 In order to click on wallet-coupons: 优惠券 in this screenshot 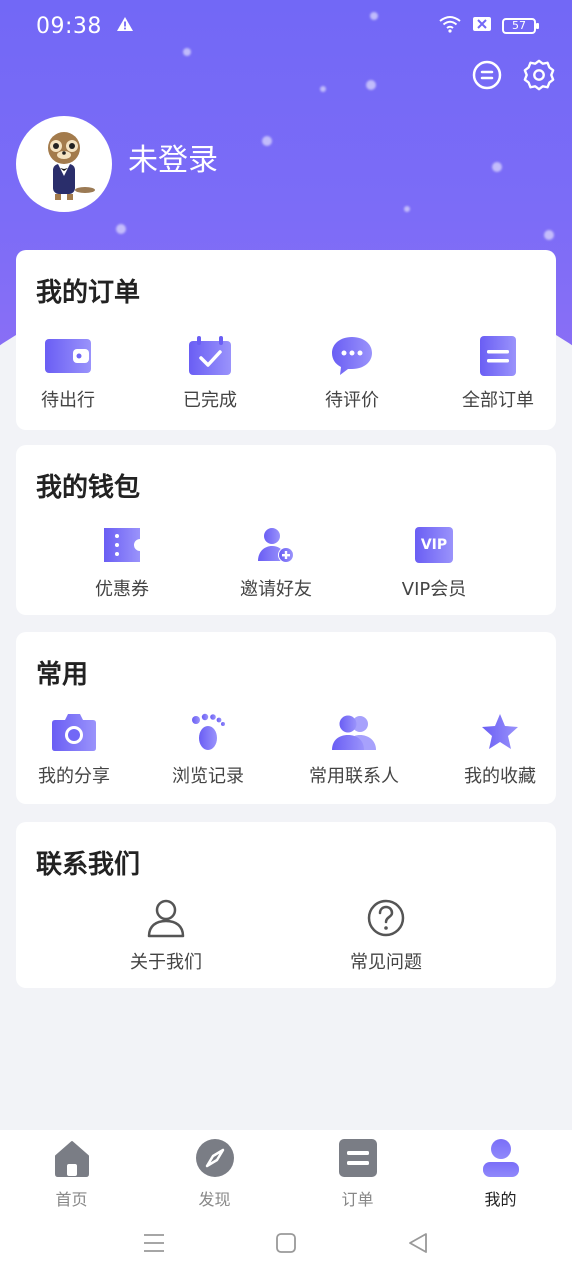, I will do `click(122, 562)`.